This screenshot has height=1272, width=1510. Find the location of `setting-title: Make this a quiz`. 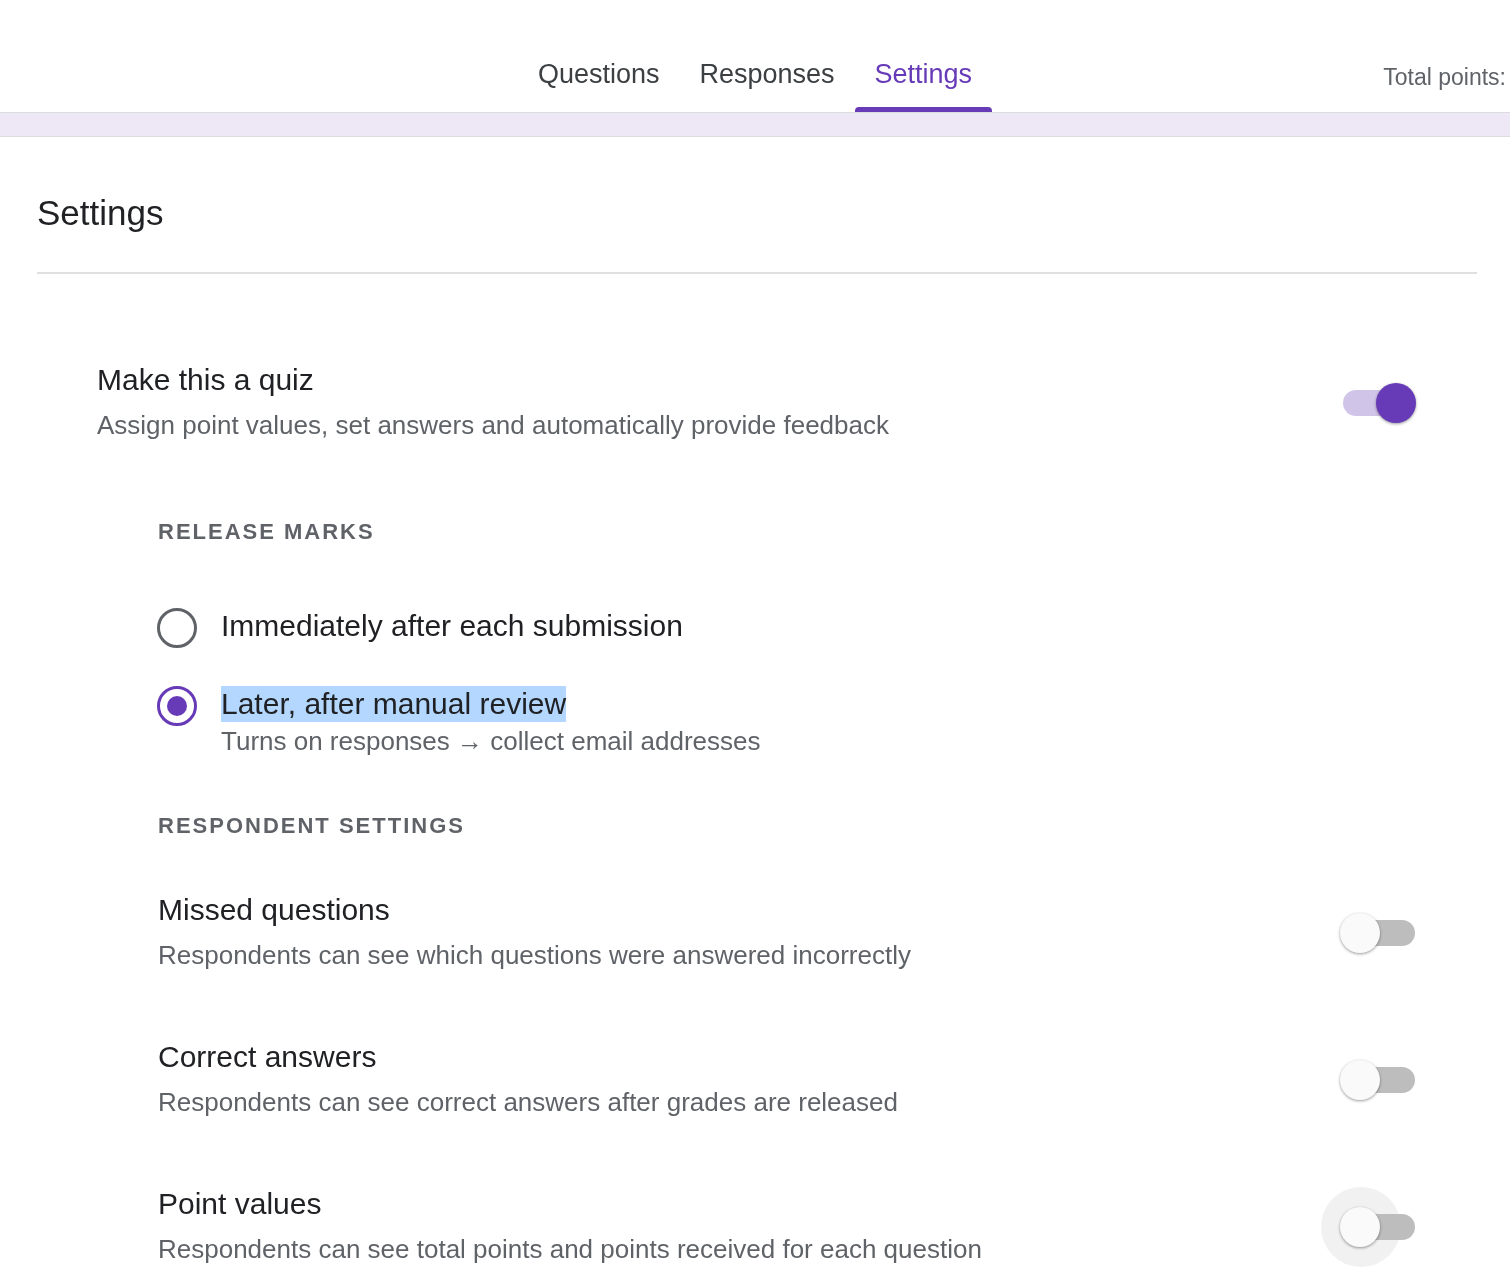

setting-title: Make this a quiz is located at coordinates (206, 379).